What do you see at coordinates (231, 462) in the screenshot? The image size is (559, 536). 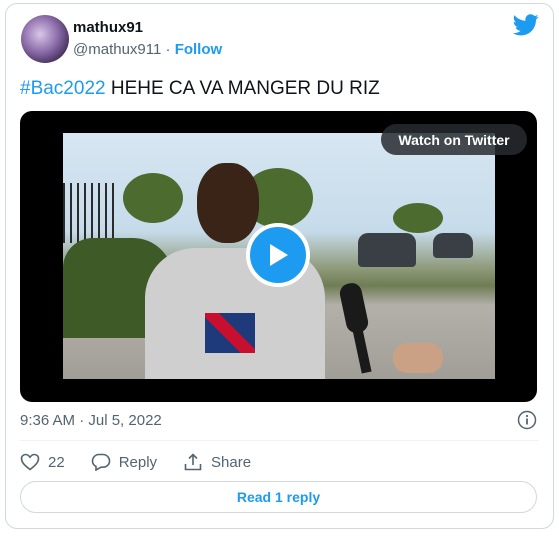 I see `share-label: Share` at bounding box center [231, 462].